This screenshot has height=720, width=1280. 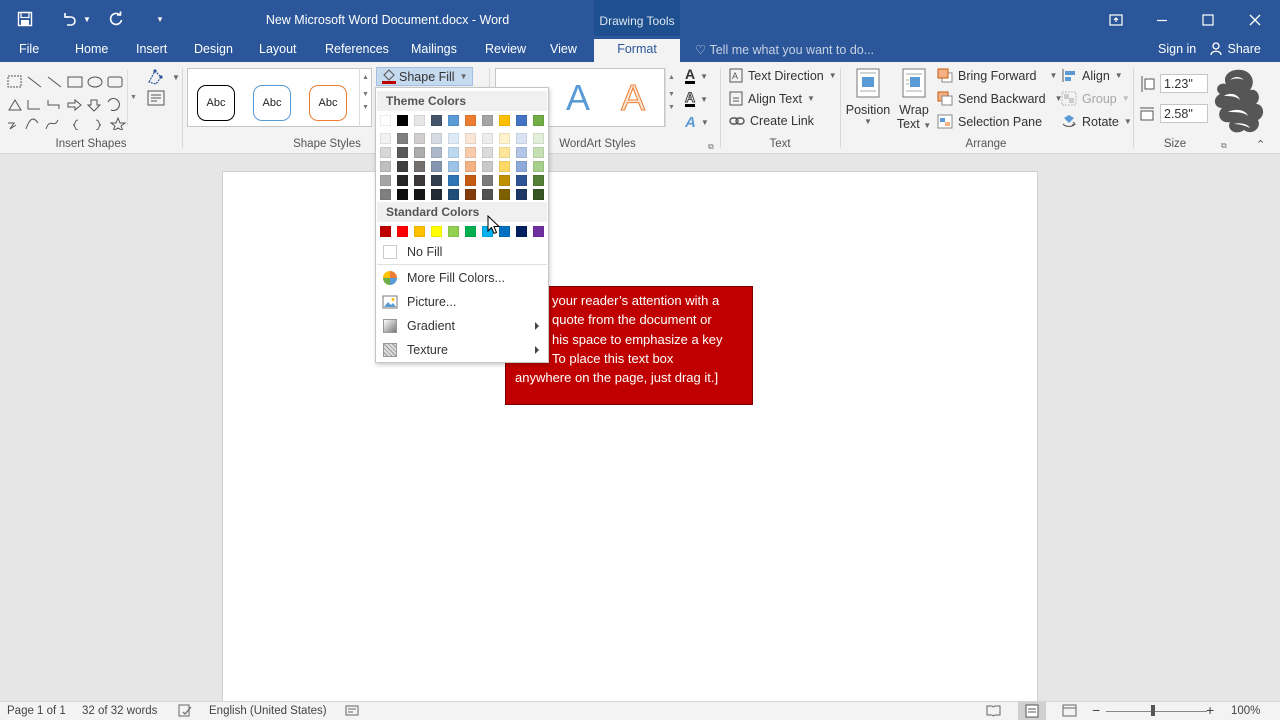 I want to click on tab-insert: Insert, so click(x=151, y=52).